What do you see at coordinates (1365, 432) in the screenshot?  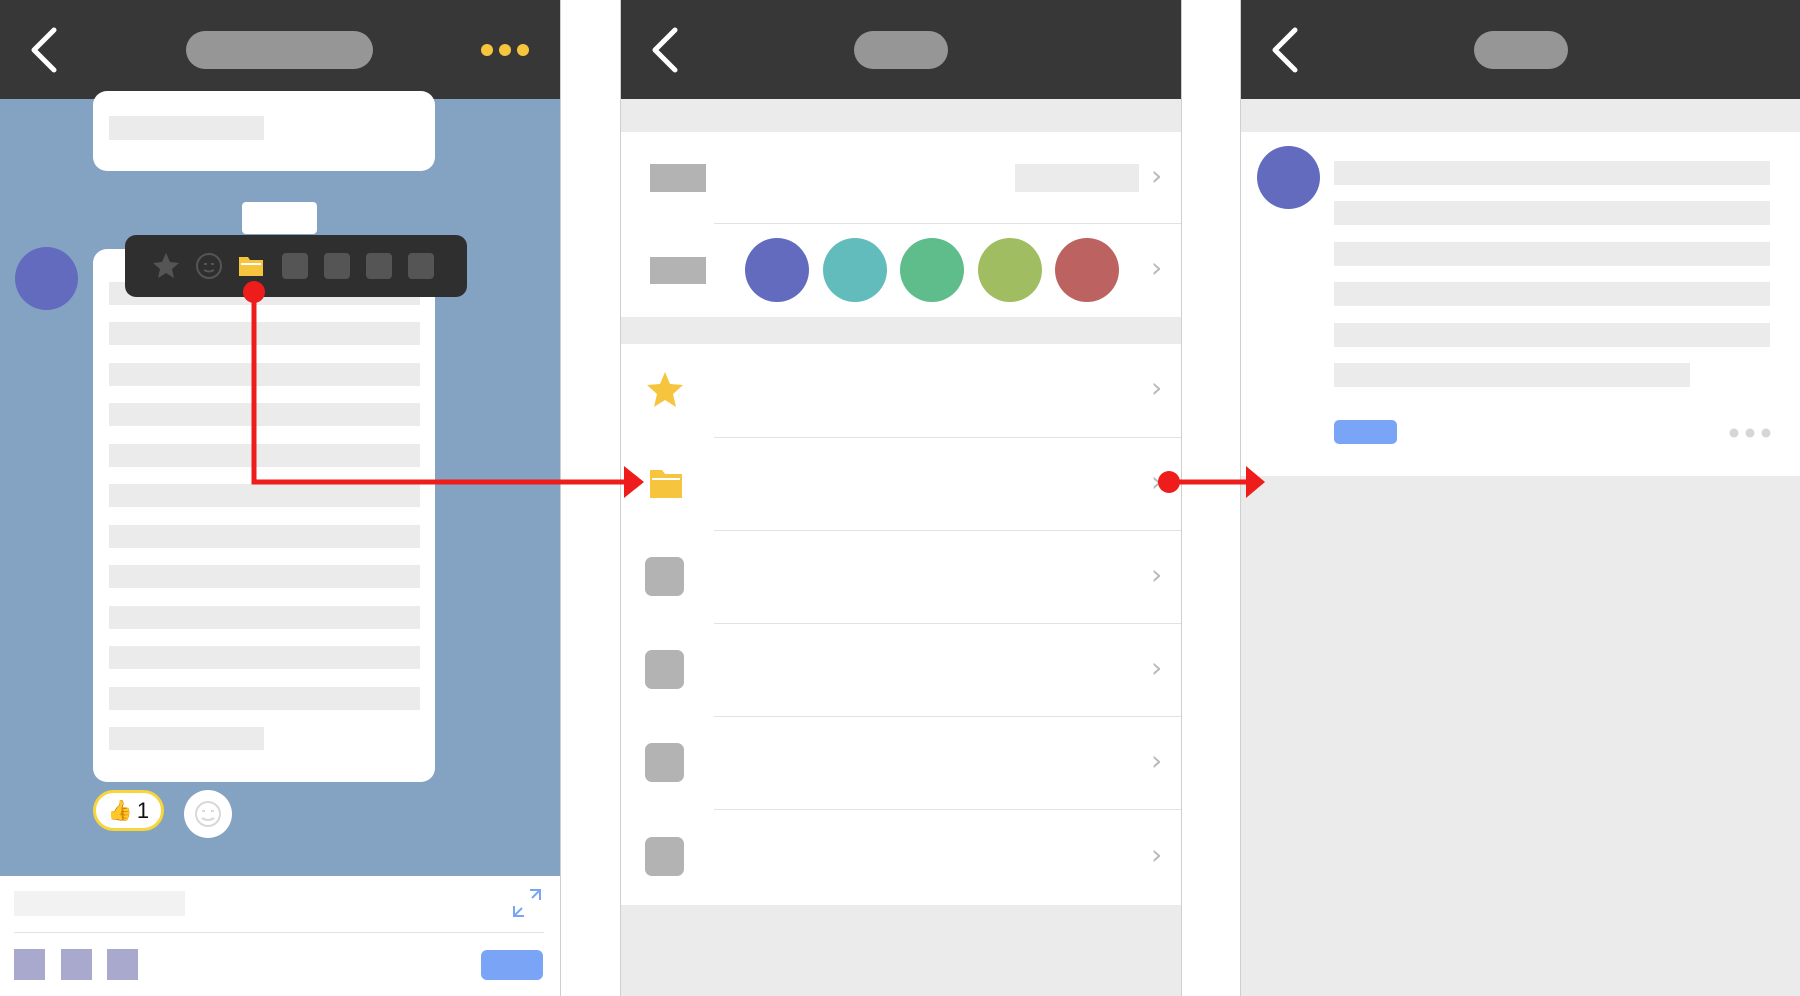 I see `tag-button` at bounding box center [1365, 432].